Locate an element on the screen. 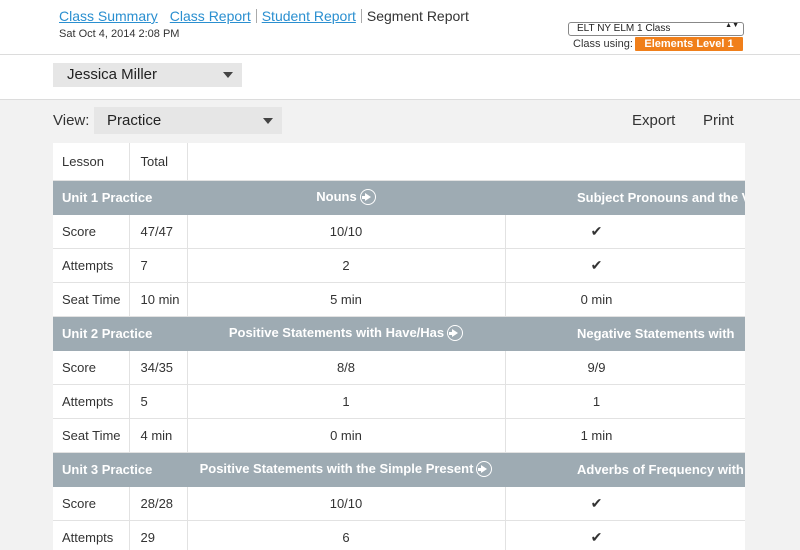 This screenshot has height=550, width=800. table-row: Attempts 29 6 ✔ is located at coordinates (399, 535).